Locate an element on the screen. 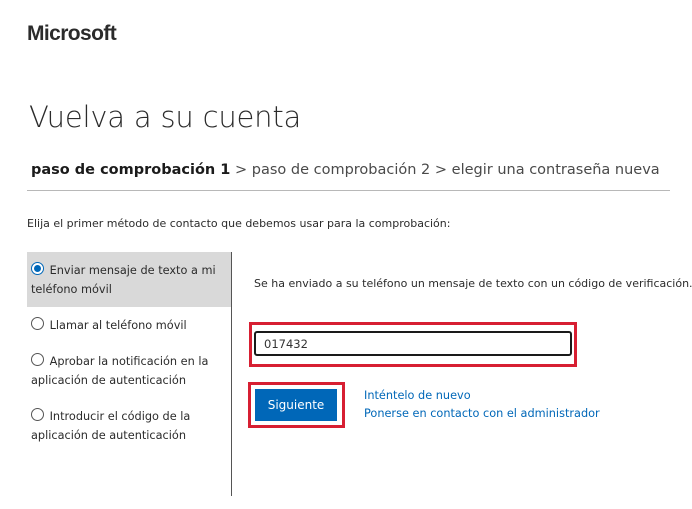 The image size is (692, 509). radio-selected-icon is located at coordinates (37, 268).